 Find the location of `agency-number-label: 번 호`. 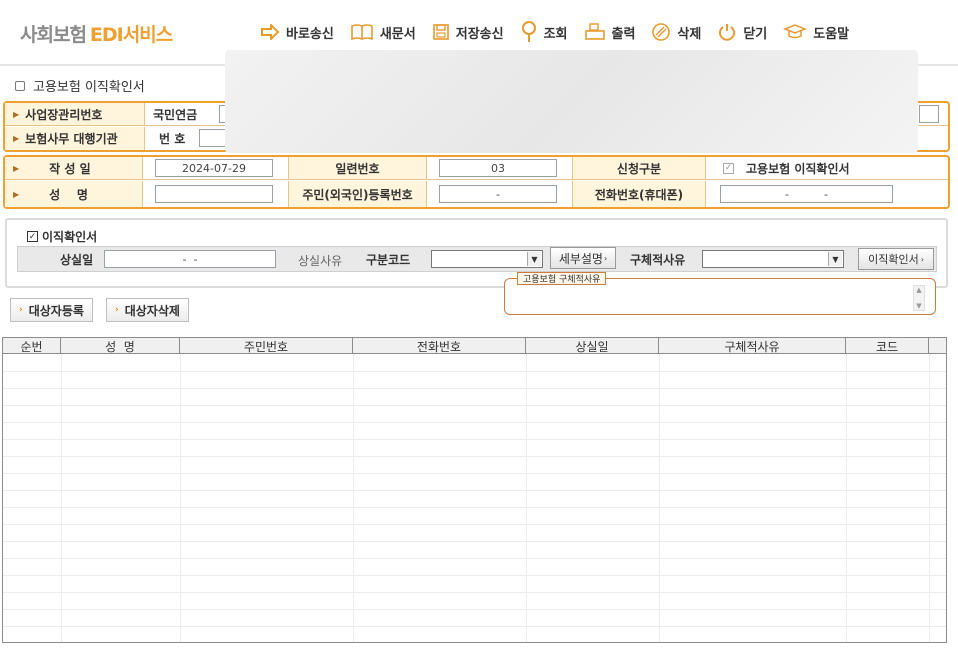

agency-number-label: 번 호 is located at coordinates (172, 139).